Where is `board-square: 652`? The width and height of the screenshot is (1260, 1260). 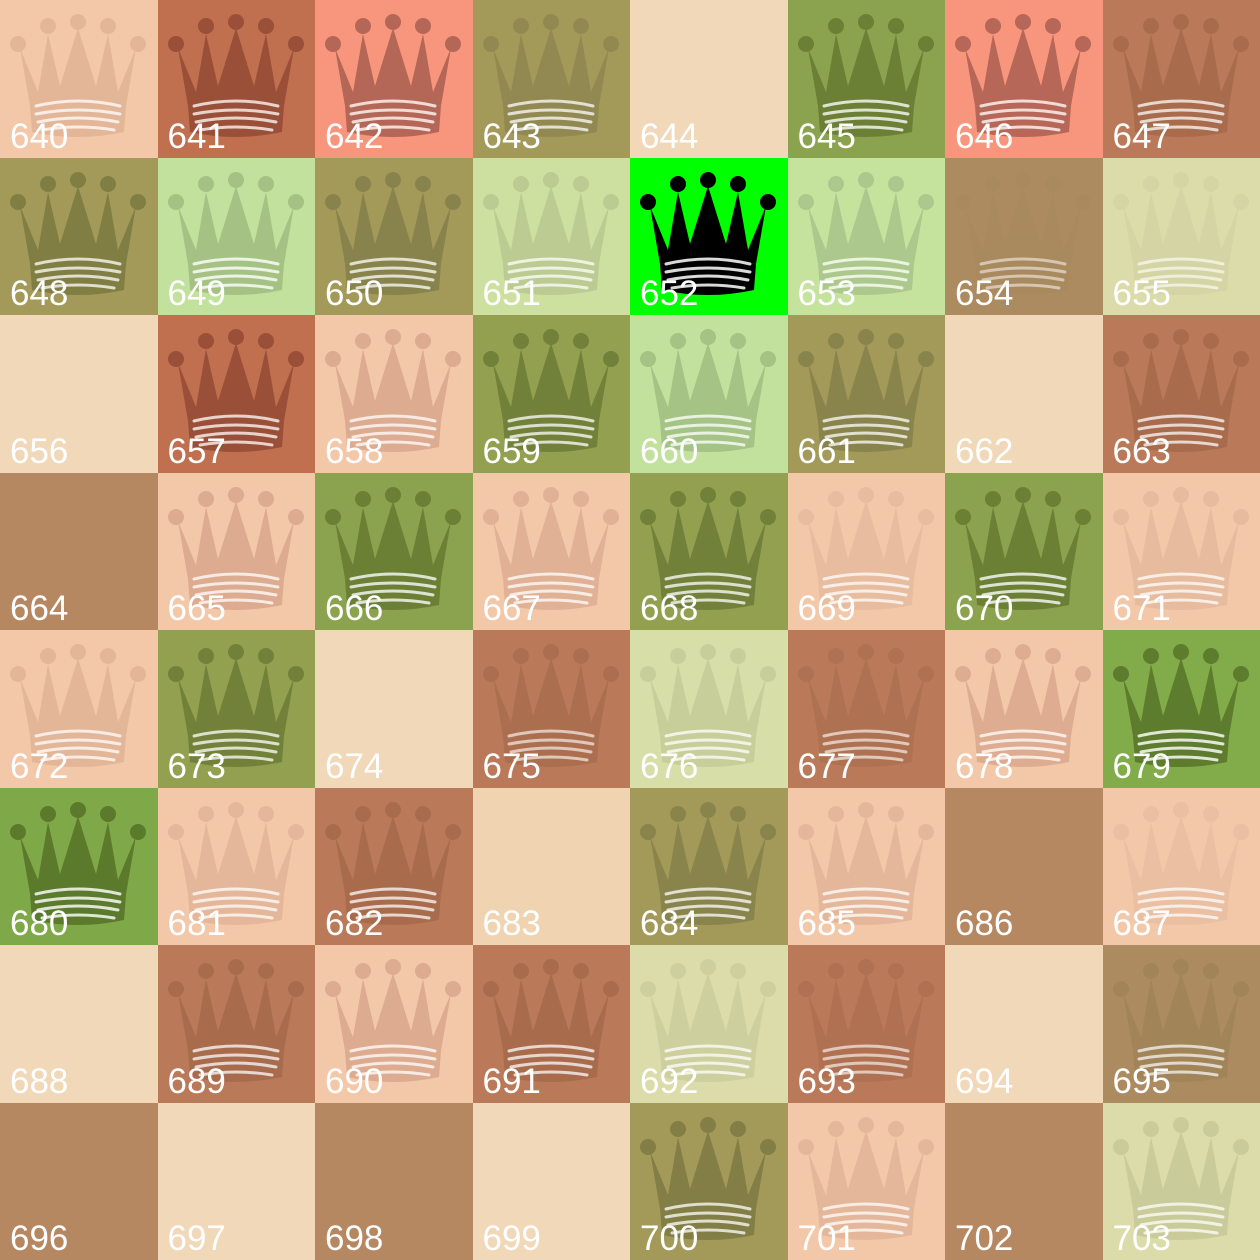 board-square: 652 is located at coordinates (709, 236).